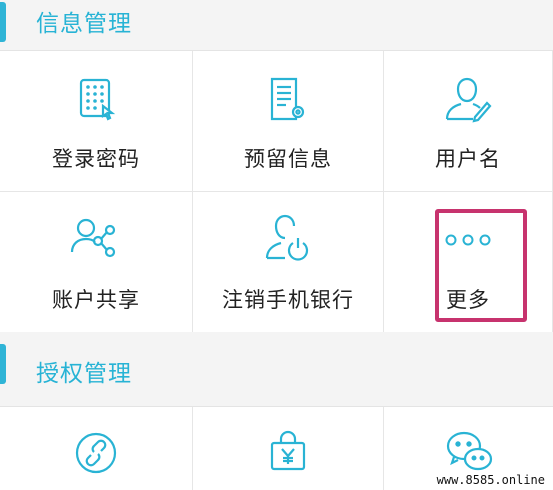  Describe the element at coordinates (288, 240) in the screenshot. I see `user-power-icon` at that location.